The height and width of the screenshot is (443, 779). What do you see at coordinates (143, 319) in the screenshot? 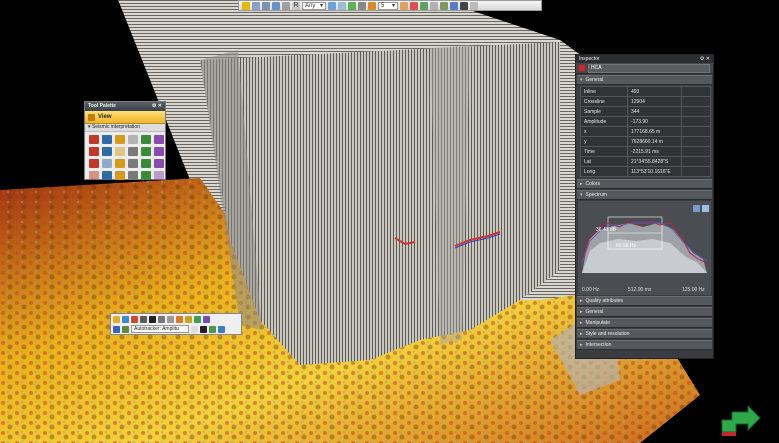
I see `link-icon` at bounding box center [143, 319].